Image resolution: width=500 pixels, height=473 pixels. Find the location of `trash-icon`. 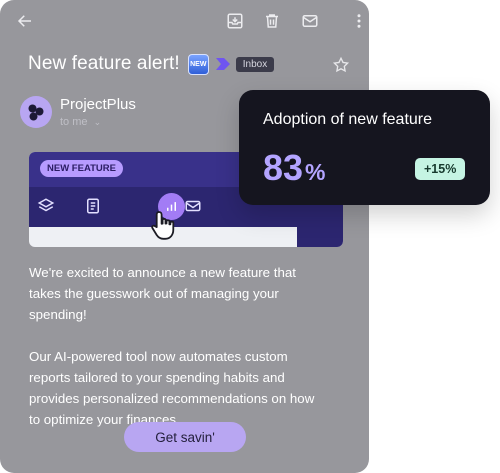

trash-icon is located at coordinates (272, 21).